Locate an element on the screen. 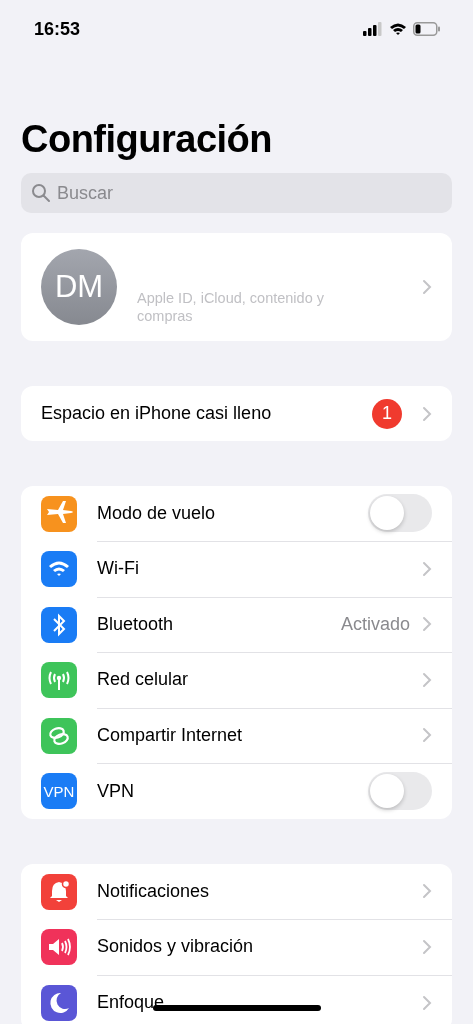 This screenshot has width=473, height=1024. settings-row: Red celular is located at coordinates (236, 680).